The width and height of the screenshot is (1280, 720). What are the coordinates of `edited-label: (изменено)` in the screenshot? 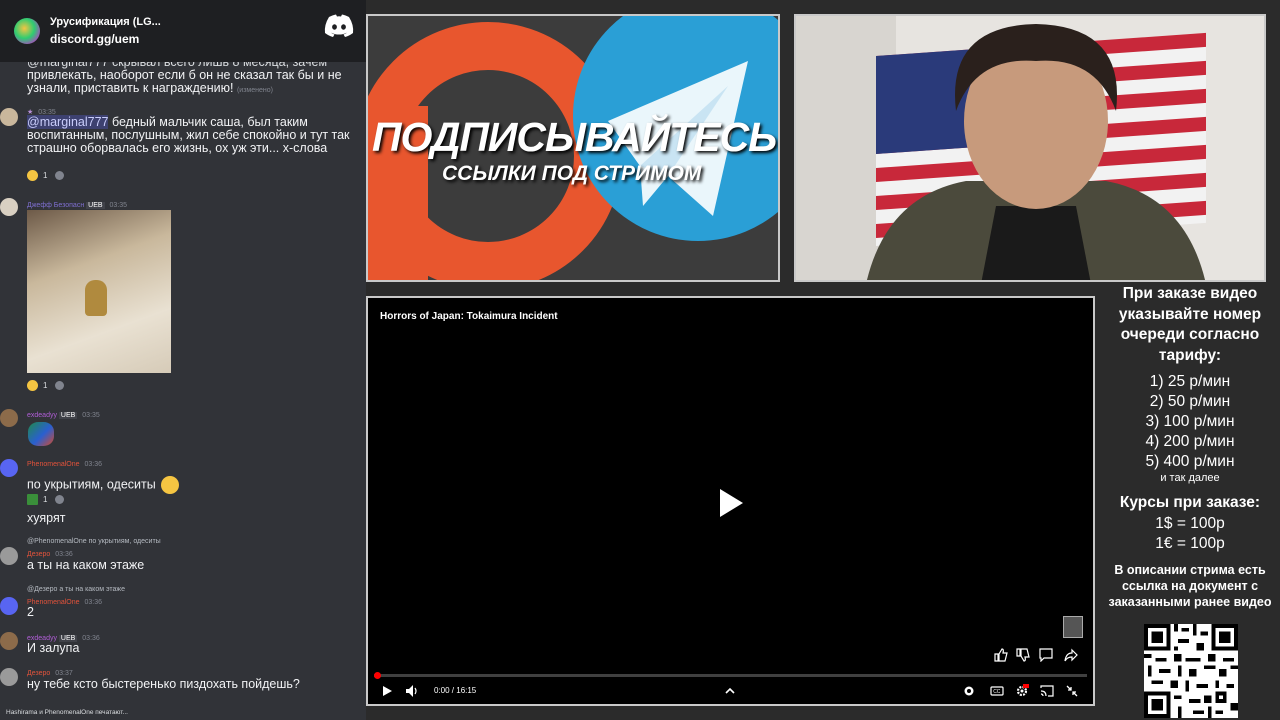 It's located at (254, 90).